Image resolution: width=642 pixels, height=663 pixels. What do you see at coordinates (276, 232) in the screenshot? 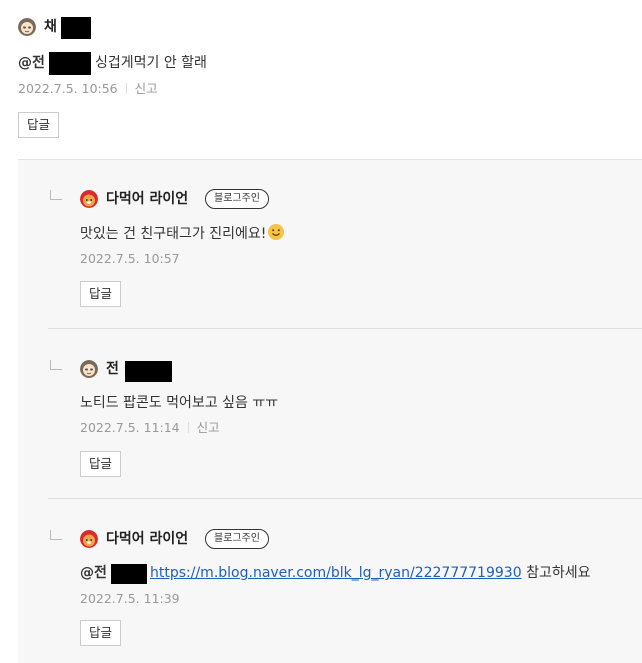
I see `smile-emoji-icon` at bounding box center [276, 232].